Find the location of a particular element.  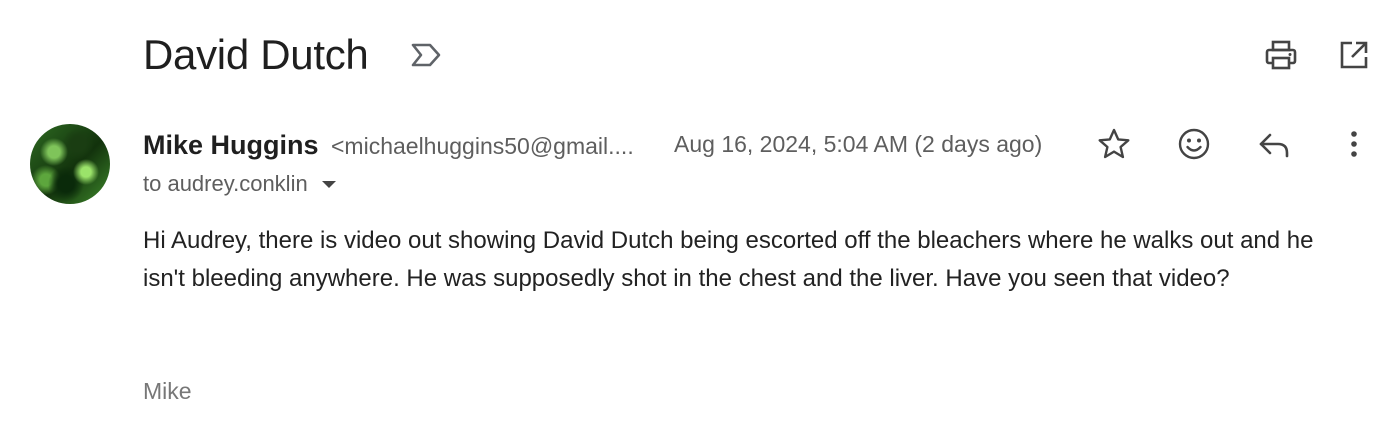

emoji-reaction-icon is located at coordinates (1194, 144).